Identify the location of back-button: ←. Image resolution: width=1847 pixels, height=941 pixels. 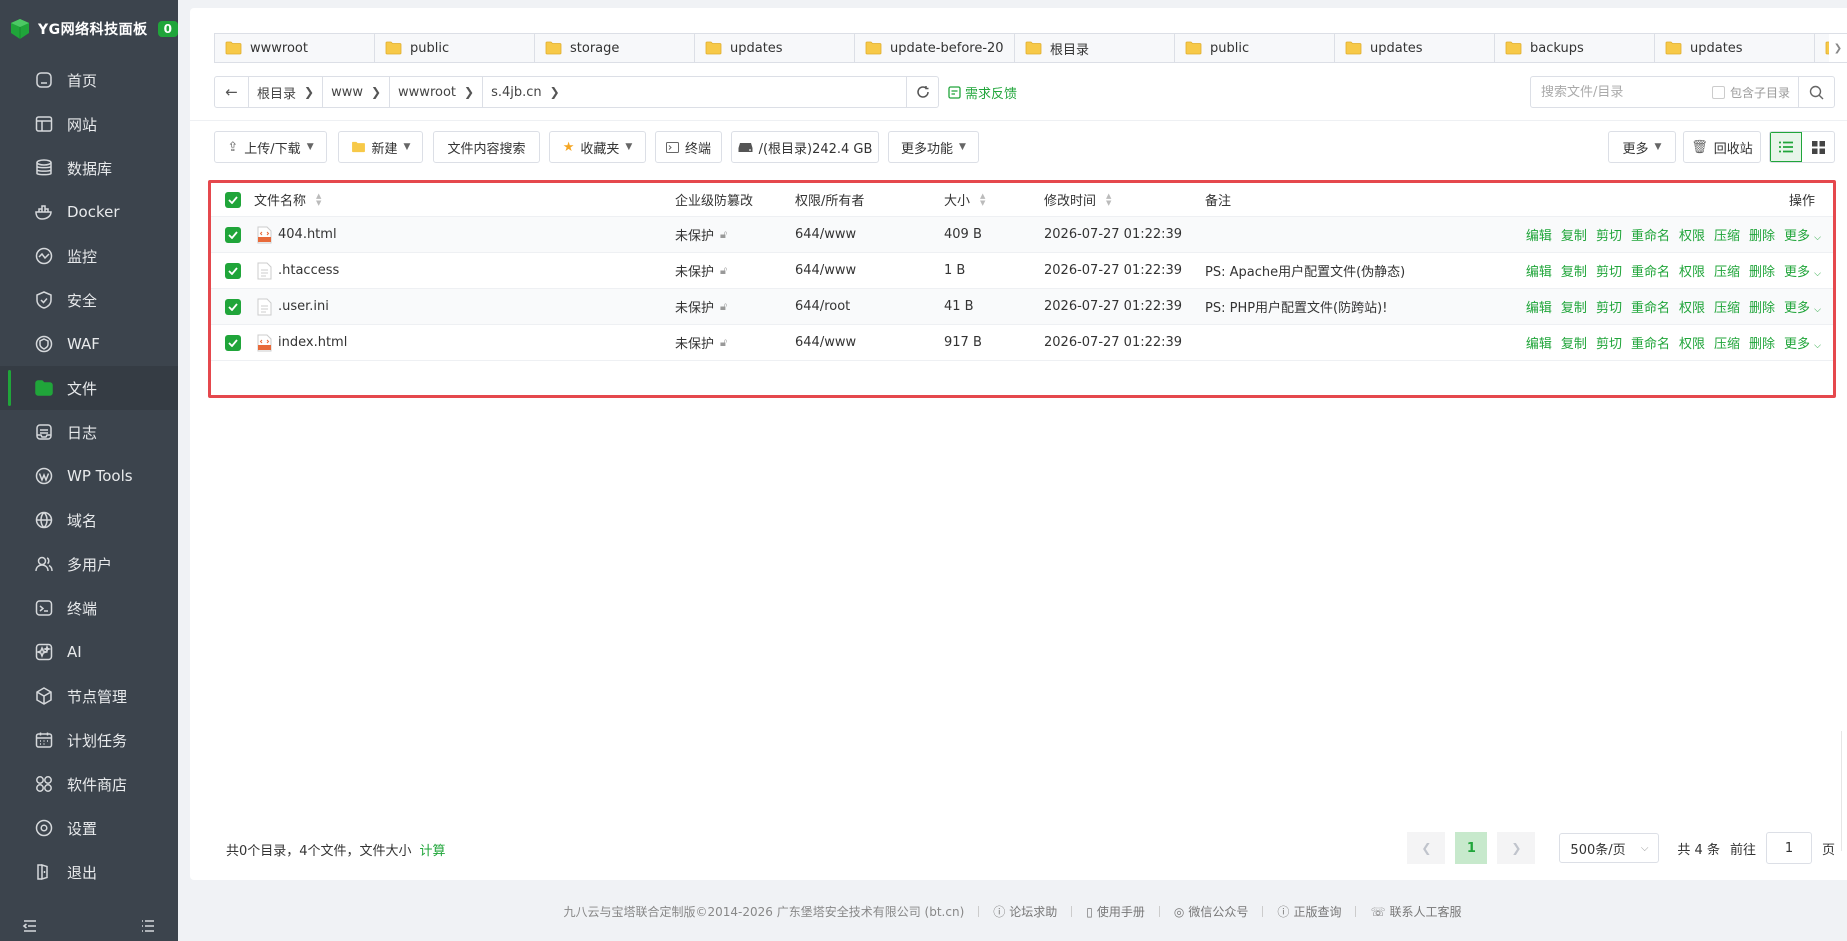
(232, 92).